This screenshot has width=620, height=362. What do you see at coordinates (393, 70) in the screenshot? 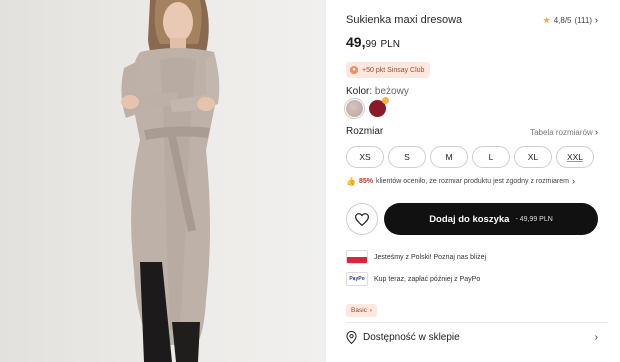
I see `club-points-text: +50 pkt Sinsay Club` at bounding box center [393, 70].